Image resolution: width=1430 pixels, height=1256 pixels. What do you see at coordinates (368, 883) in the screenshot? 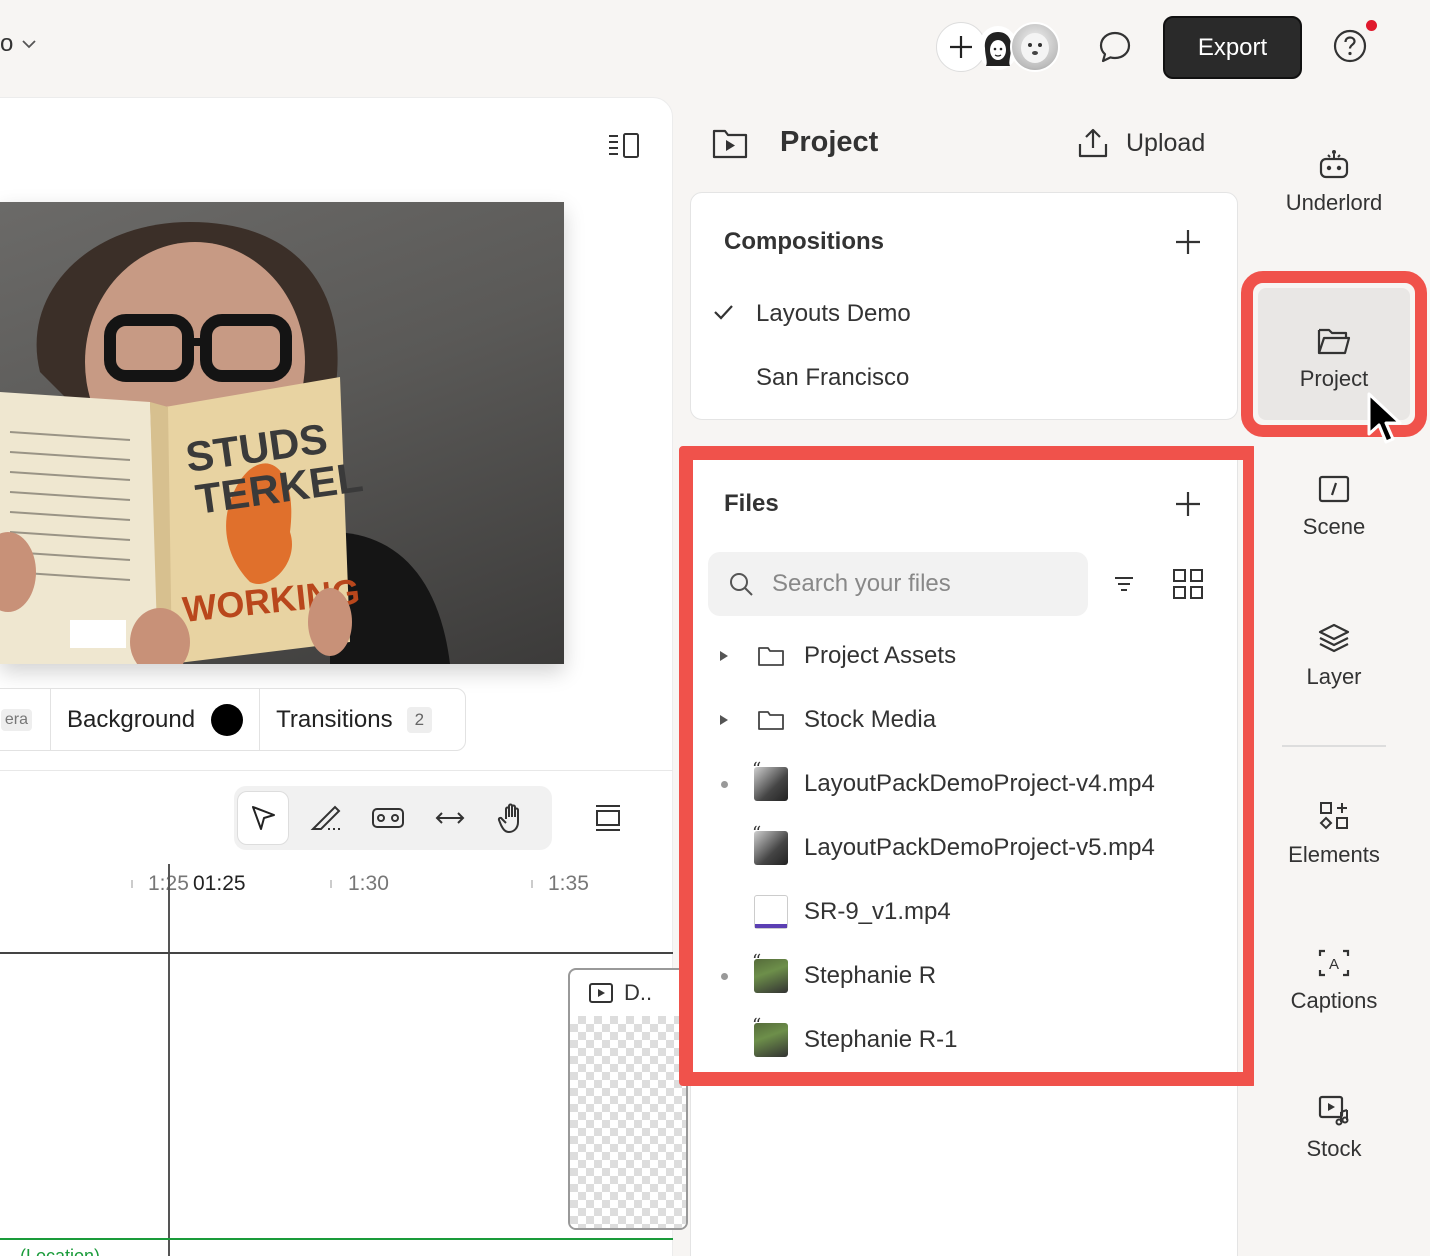
I see `ruler-label: 1:30` at bounding box center [368, 883].